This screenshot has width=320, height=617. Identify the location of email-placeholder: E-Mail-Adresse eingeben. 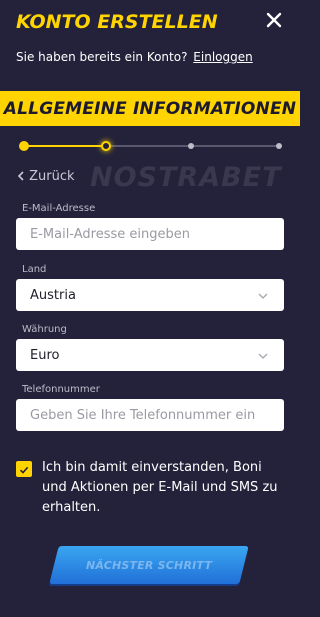
(110, 234).